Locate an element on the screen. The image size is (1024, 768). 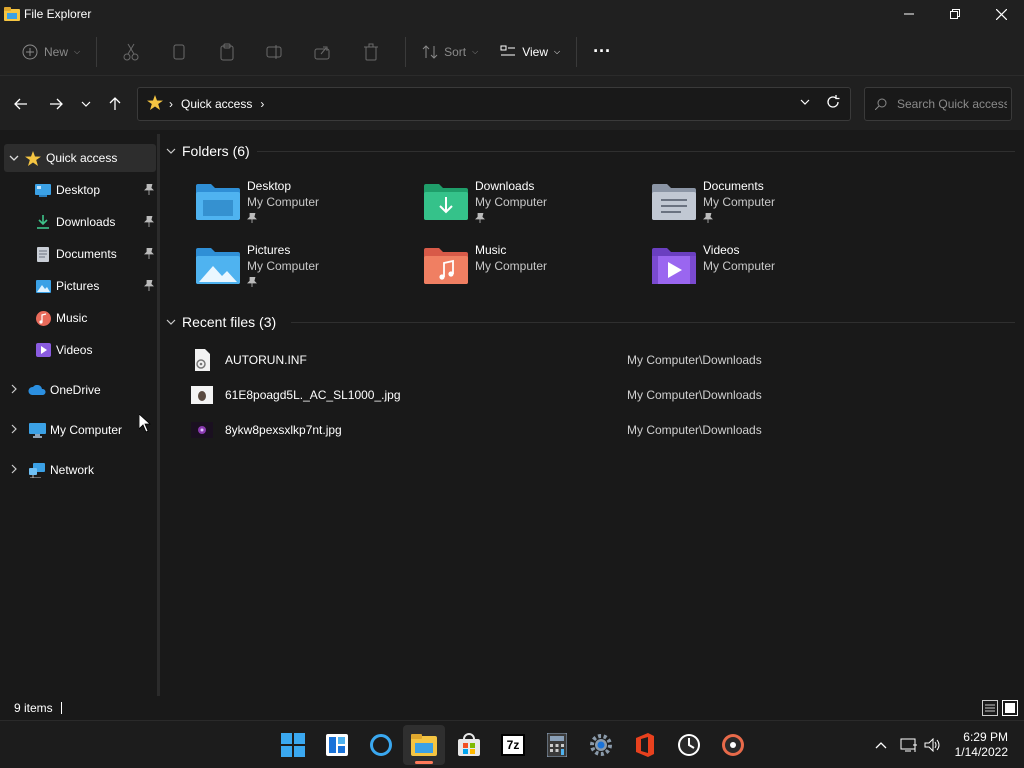
minimize-button is located at coordinates (909, 14).